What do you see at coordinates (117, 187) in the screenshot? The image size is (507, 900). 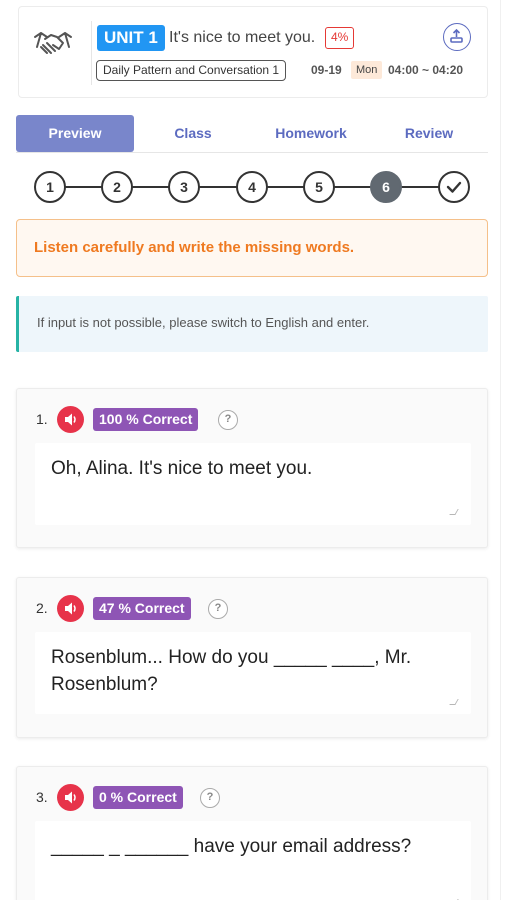 I see `step-2: 2` at bounding box center [117, 187].